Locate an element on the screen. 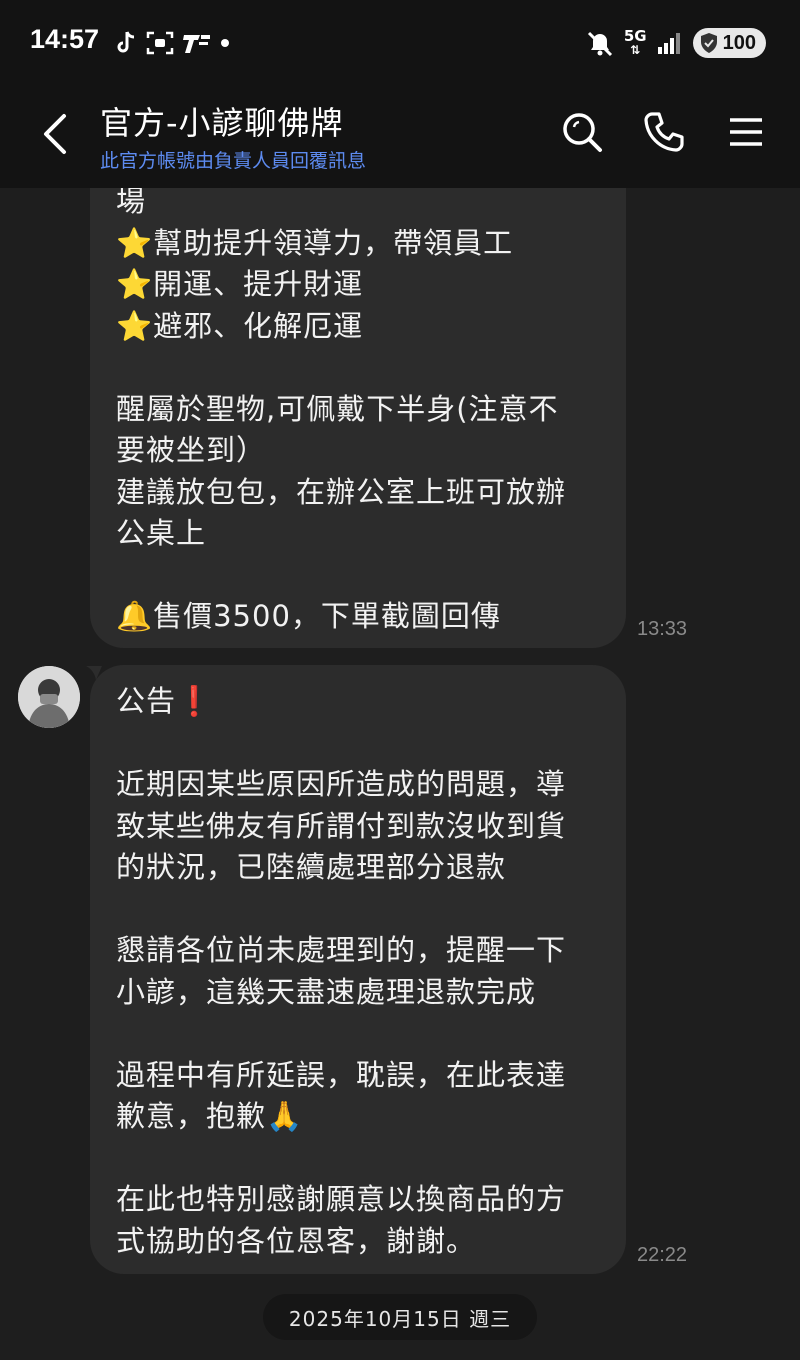 Image resolution: width=800 pixels, height=1360 pixels. call-button is located at coordinates (664, 132).